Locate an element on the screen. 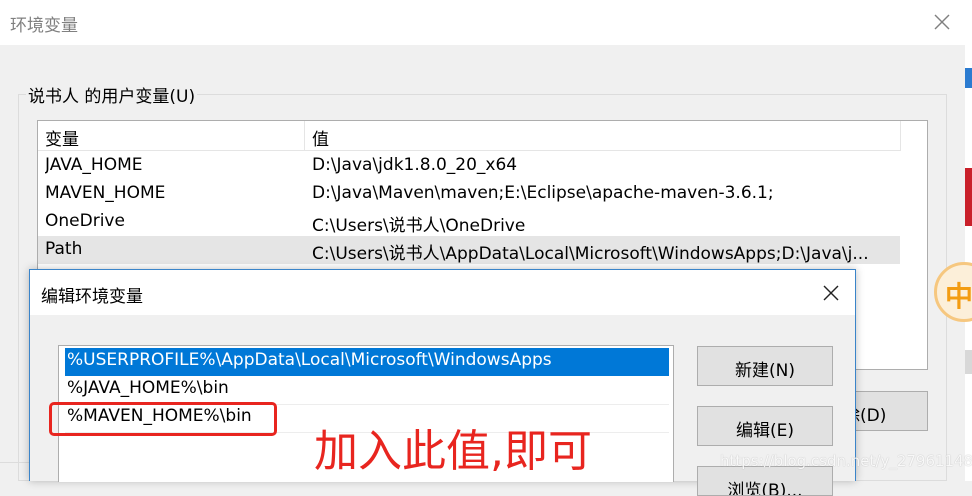  edit-button: 编辑(E) is located at coordinates (765, 426).